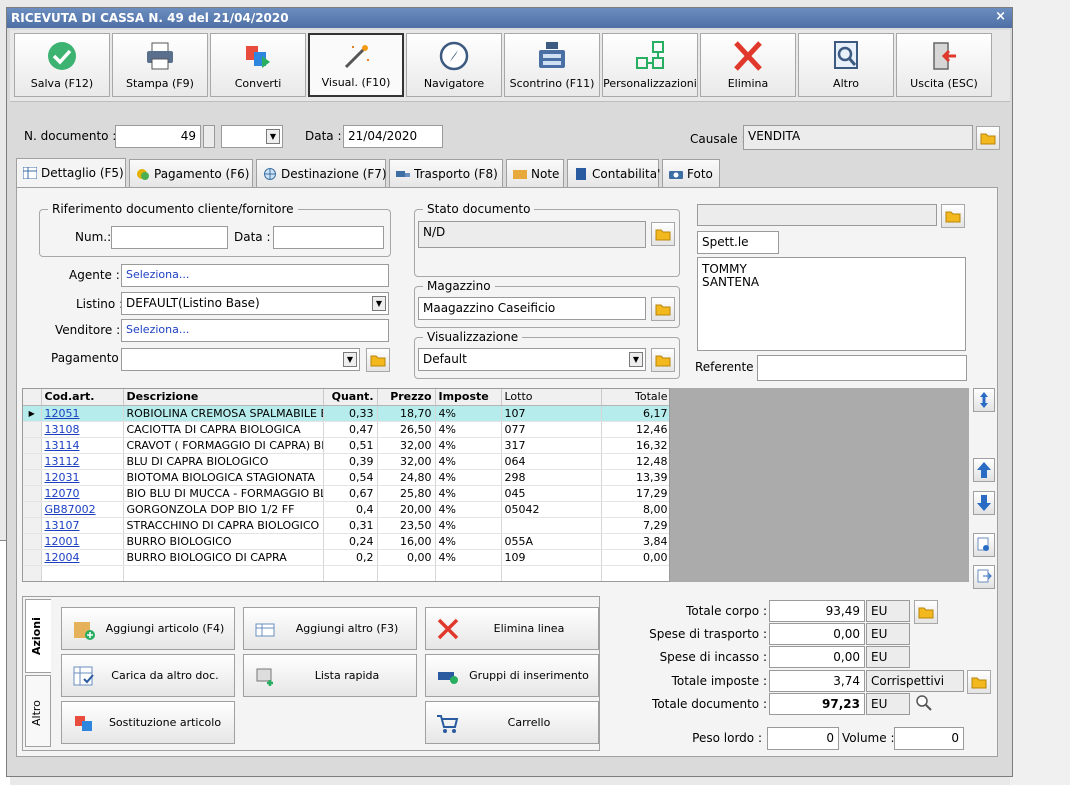  What do you see at coordinates (988, 138) in the screenshot?
I see `causale-folder-button` at bounding box center [988, 138].